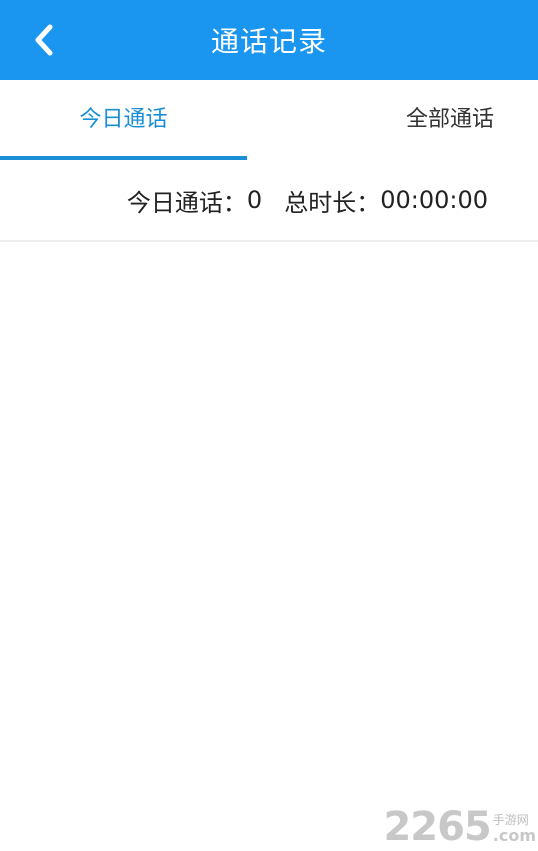 The height and width of the screenshot is (851, 538). I want to click on back-button, so click(44, 40).